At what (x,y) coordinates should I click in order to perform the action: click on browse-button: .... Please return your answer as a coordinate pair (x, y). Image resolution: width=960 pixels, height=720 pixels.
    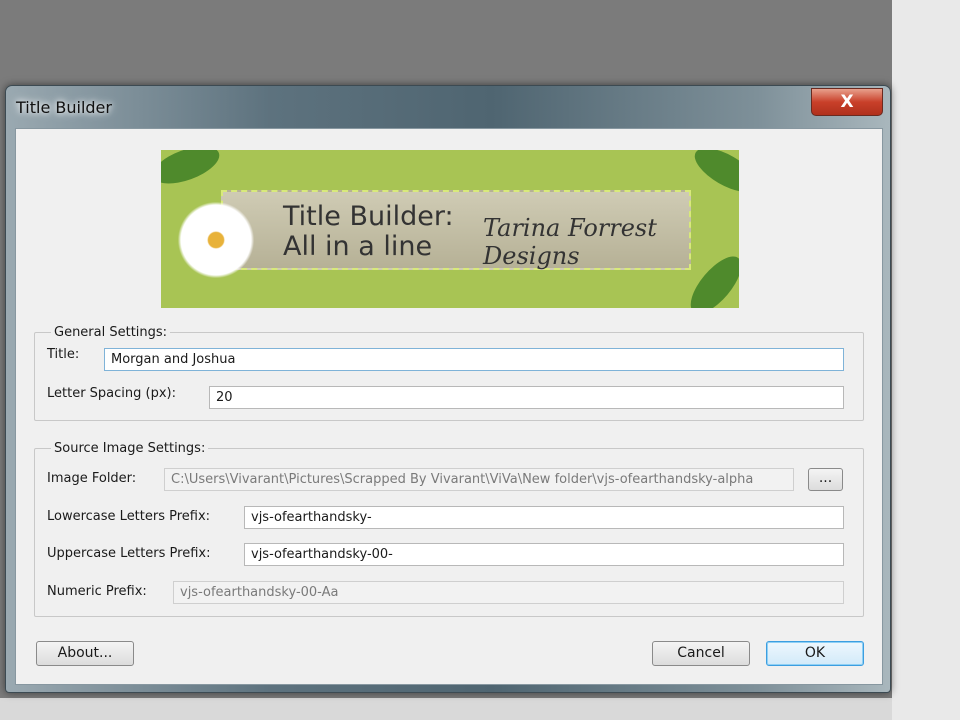
    Looking at the image, I should click on (825, 479).